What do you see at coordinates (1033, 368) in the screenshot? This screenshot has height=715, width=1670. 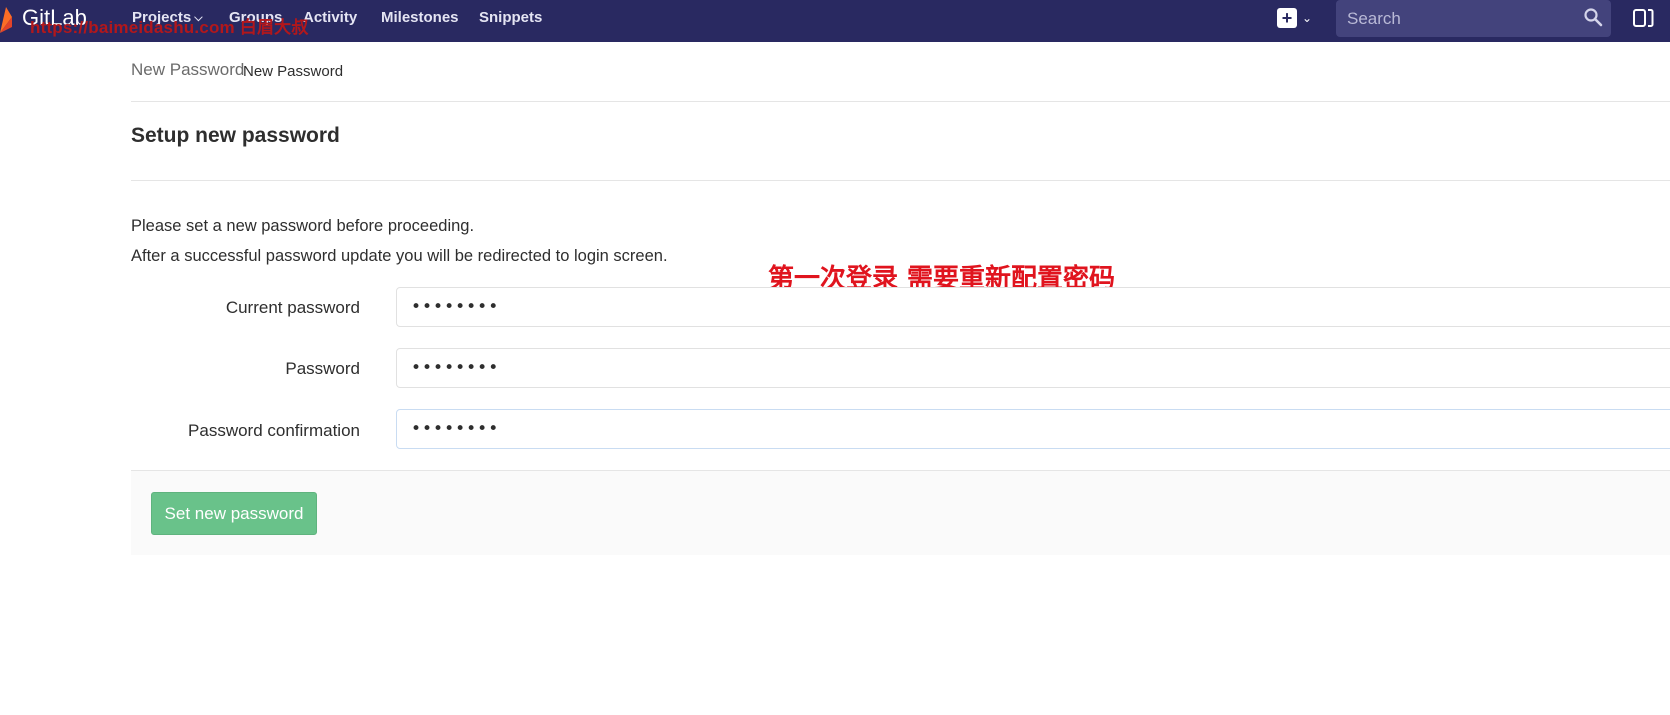 I see `password-input: ••••••••` at bounding box center [1033, 368].